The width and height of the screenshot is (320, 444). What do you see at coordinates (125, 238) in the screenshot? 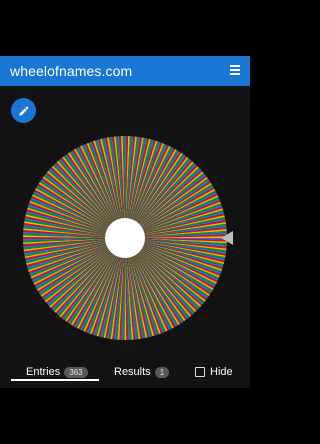
I see `wheel-center` at bounding box center [125, 238].